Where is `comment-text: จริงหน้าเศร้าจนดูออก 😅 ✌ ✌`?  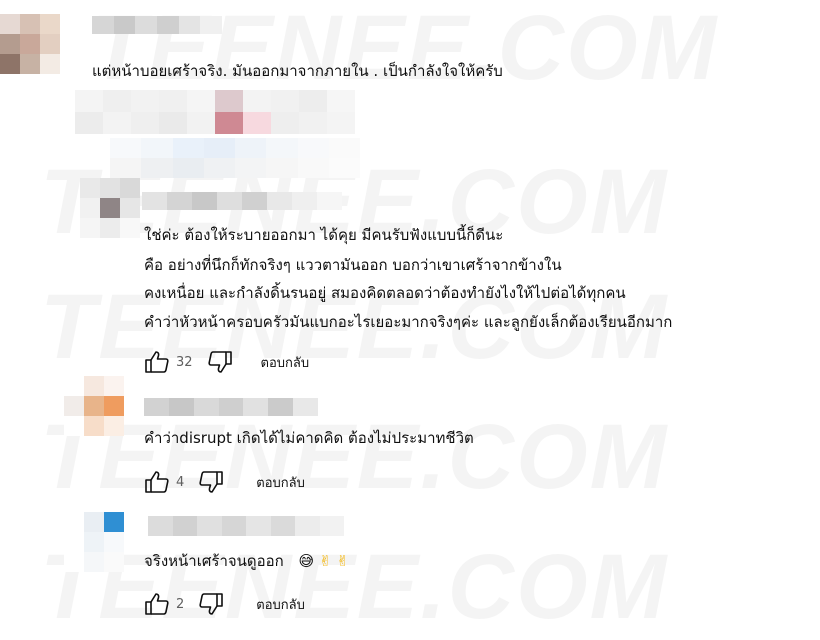
comment-text: จริงหน้าเศร้าจนดูออก 😅 ✌ ✌ is located at coordinates (246, 561).